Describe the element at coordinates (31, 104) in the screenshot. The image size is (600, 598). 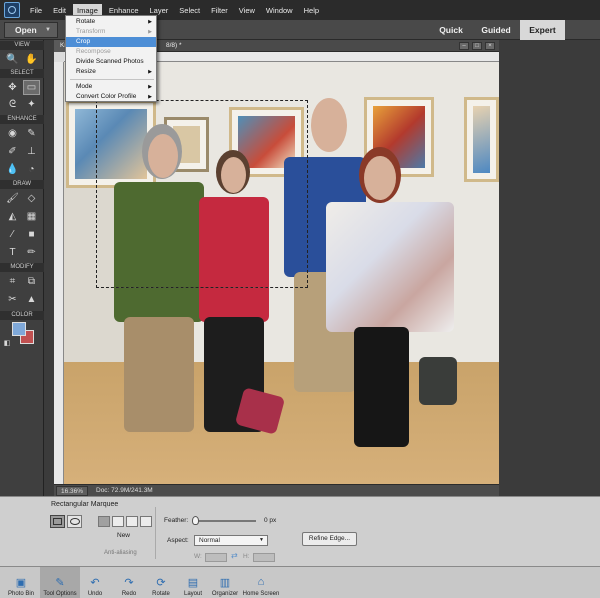
I see `magic-wand-tool-icon: ✦` at that location.